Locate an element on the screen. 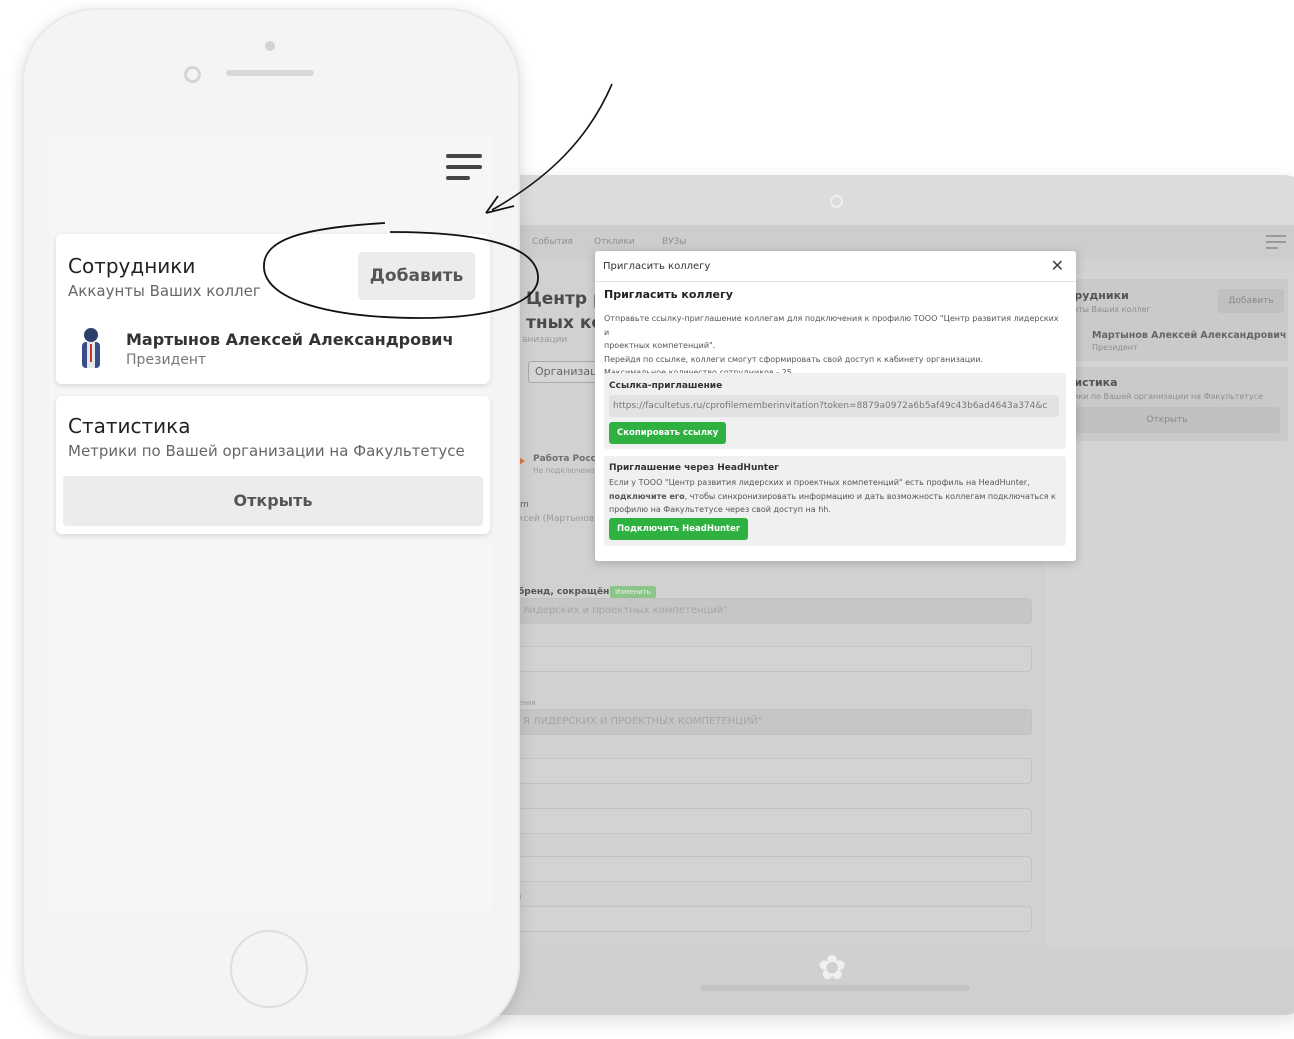 The width and height of the screenshot is (1294, 1039). work-russia-label: Работа Росси is located at coordinates (568, 459).